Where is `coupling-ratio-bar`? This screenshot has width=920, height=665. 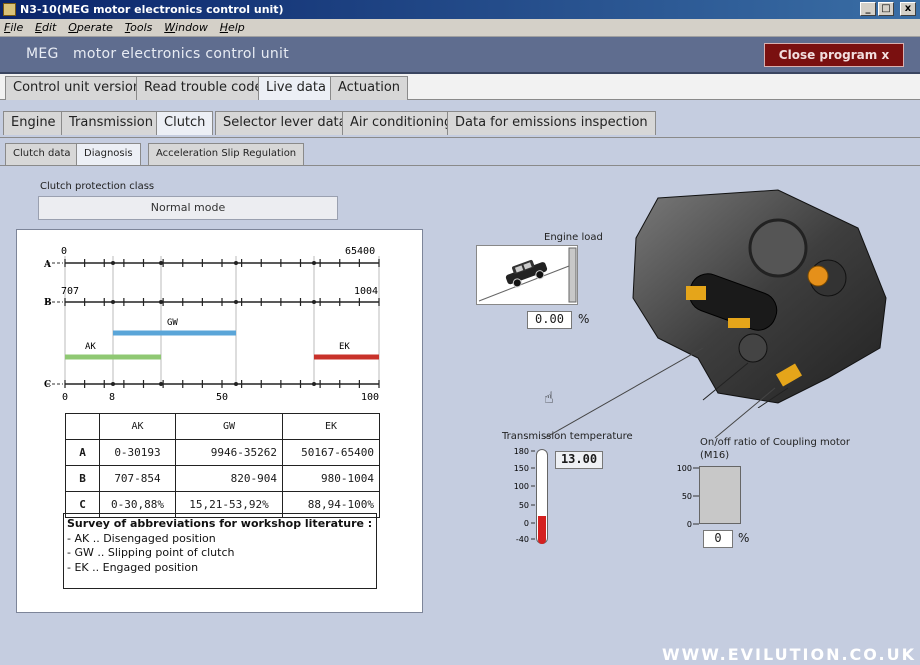 coupling-ratio-bar is located at coordinates (720, 495).